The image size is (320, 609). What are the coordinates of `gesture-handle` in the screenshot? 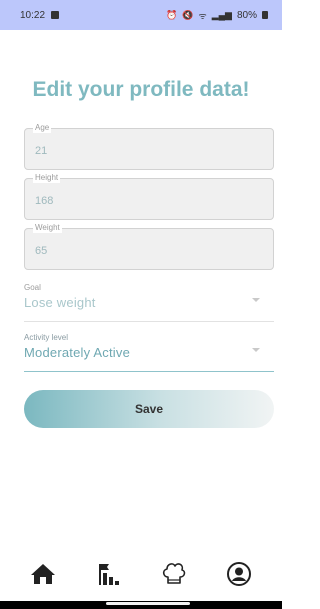 It's located at (148, 603).